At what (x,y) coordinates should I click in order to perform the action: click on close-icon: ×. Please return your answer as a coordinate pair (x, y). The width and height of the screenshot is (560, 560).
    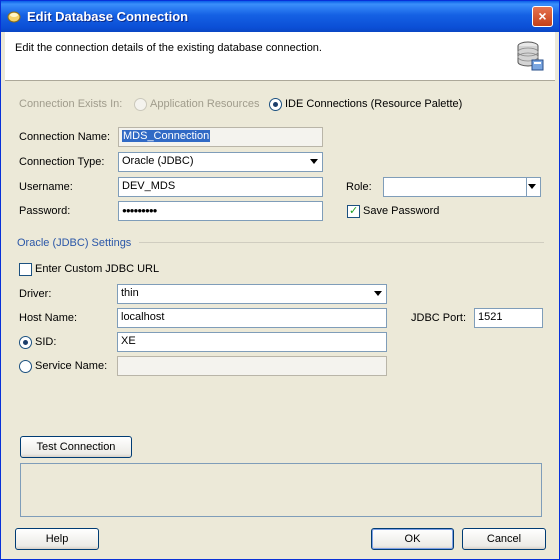
    Looking at the image, I should click on (542, 16).